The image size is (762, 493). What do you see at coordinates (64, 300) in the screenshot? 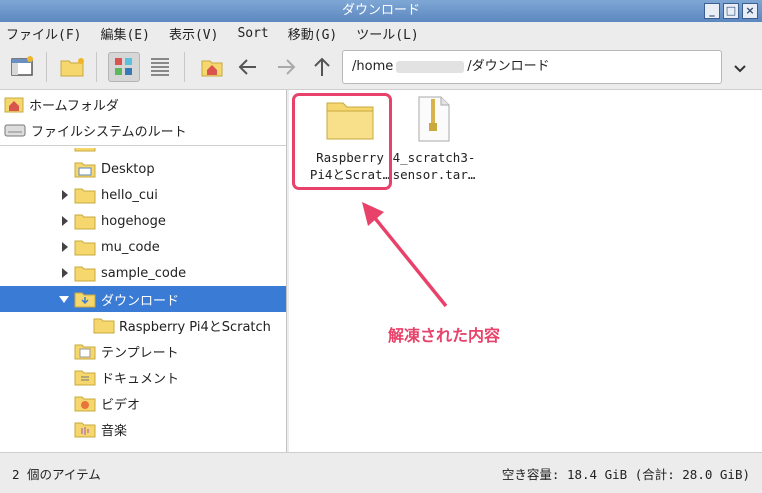
I see `collapse-arrow-icon` at bounding box center [64, 300].